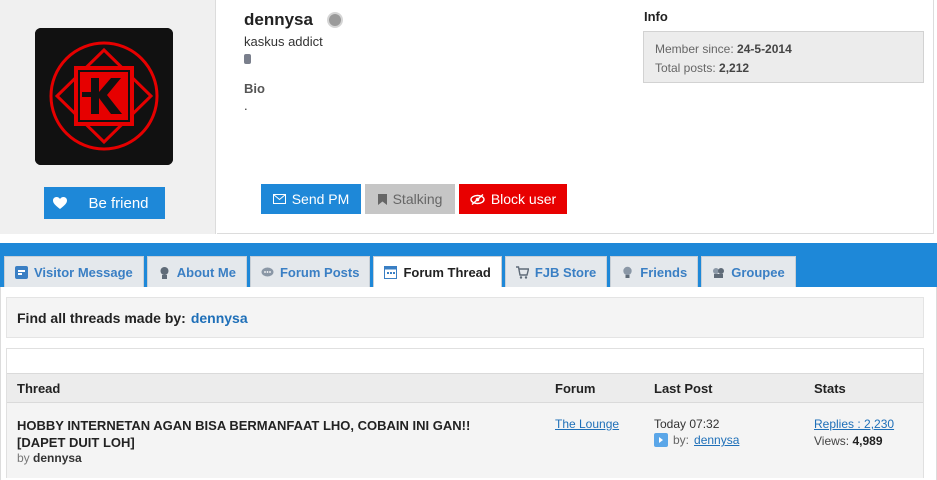  What do you see at coordinates (118, 203) in the screenshot?
I see `be-friend-label: Be friend` at bounding box center [118, 203].